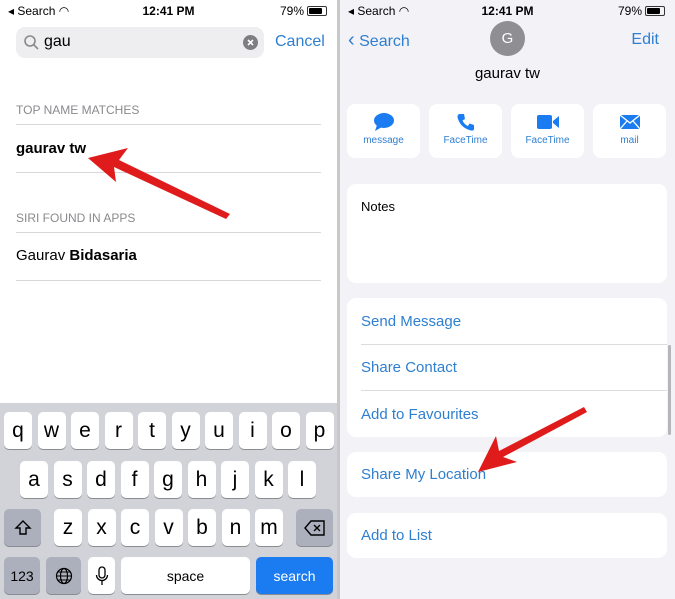  Describe the element at coordinates (159, 183) in the screenshot. I see `red-arrow-left` at that location.